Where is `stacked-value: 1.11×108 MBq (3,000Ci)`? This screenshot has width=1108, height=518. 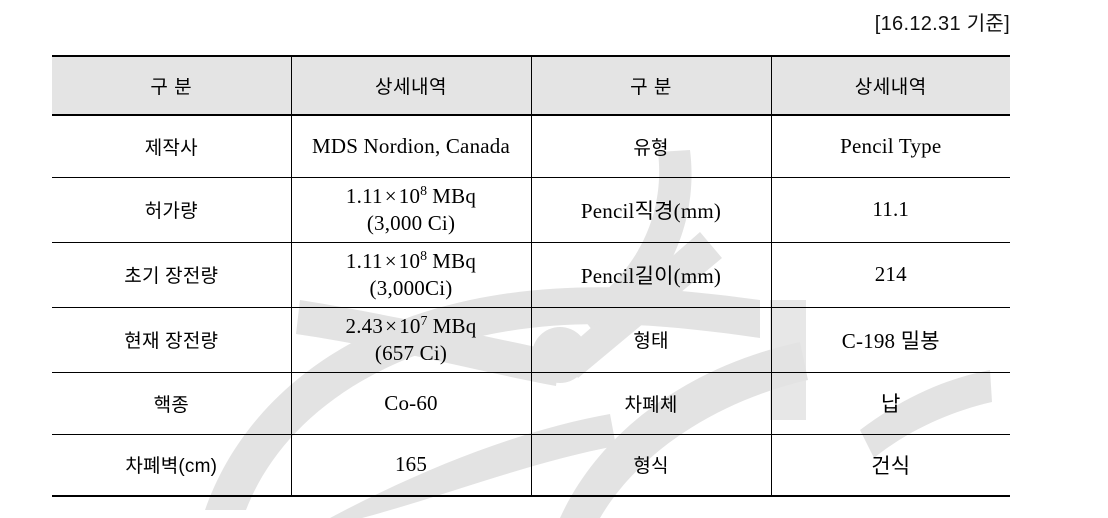
stacked-value: 1.11×108 MBq (3,000Ci) is located at coordinates (411, 275).